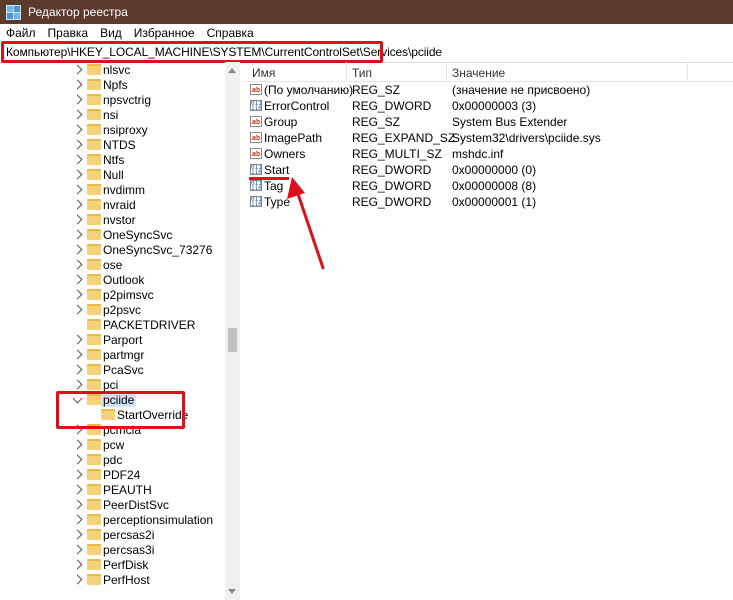 Image resolution: width=733 pixels, height=600 pixels. I want to click on red-arrow-annotation, so click(306, 223).